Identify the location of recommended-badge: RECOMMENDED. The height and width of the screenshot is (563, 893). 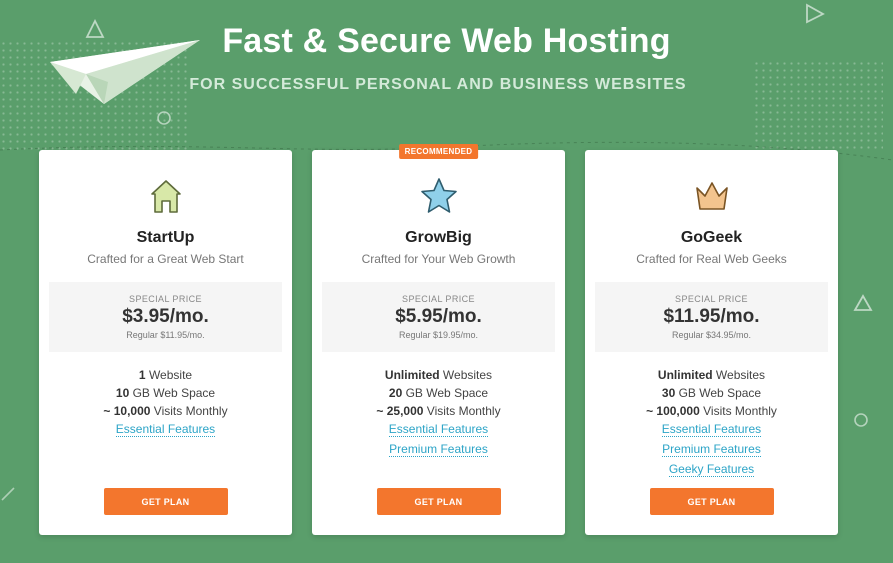
(438, 151).